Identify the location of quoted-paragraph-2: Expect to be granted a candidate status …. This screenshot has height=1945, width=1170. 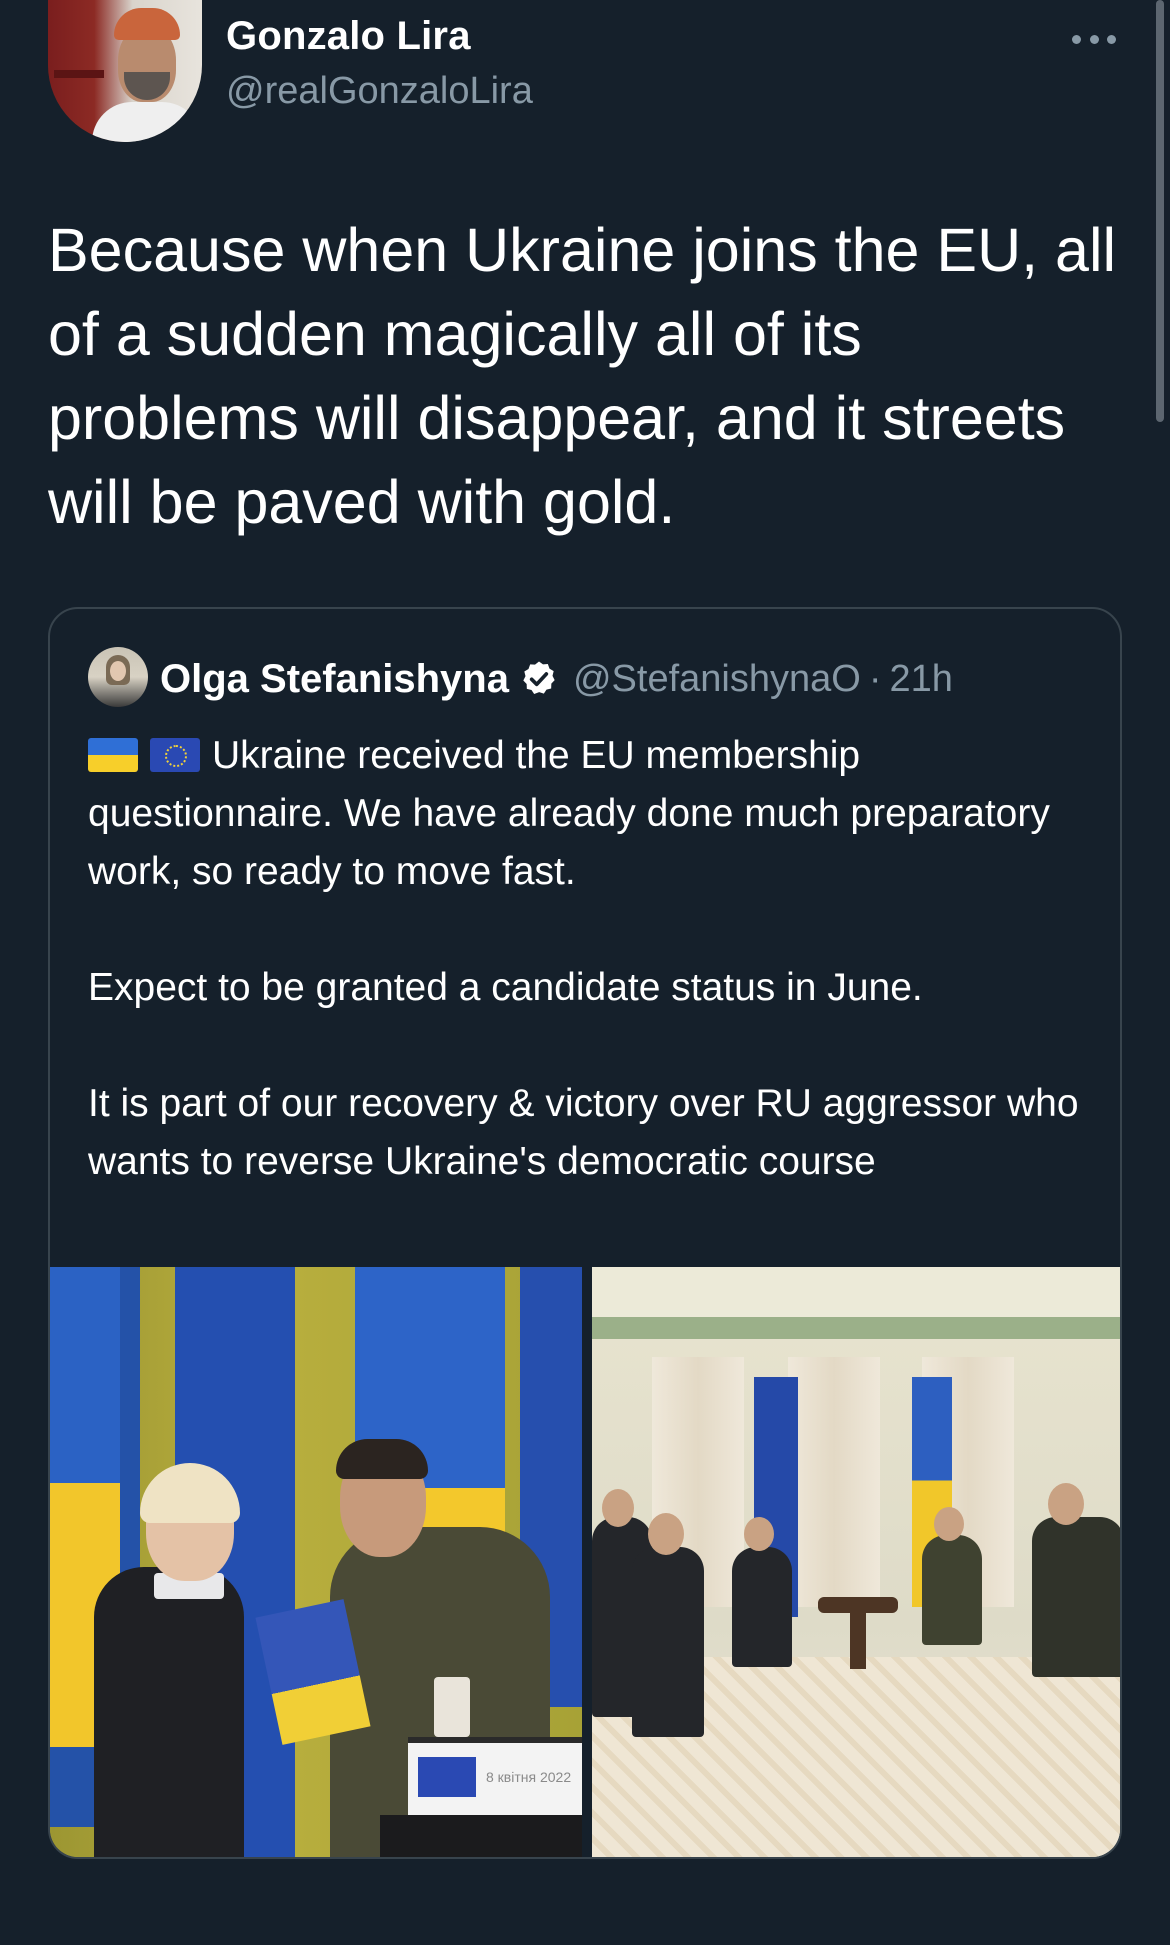
(505, 987).